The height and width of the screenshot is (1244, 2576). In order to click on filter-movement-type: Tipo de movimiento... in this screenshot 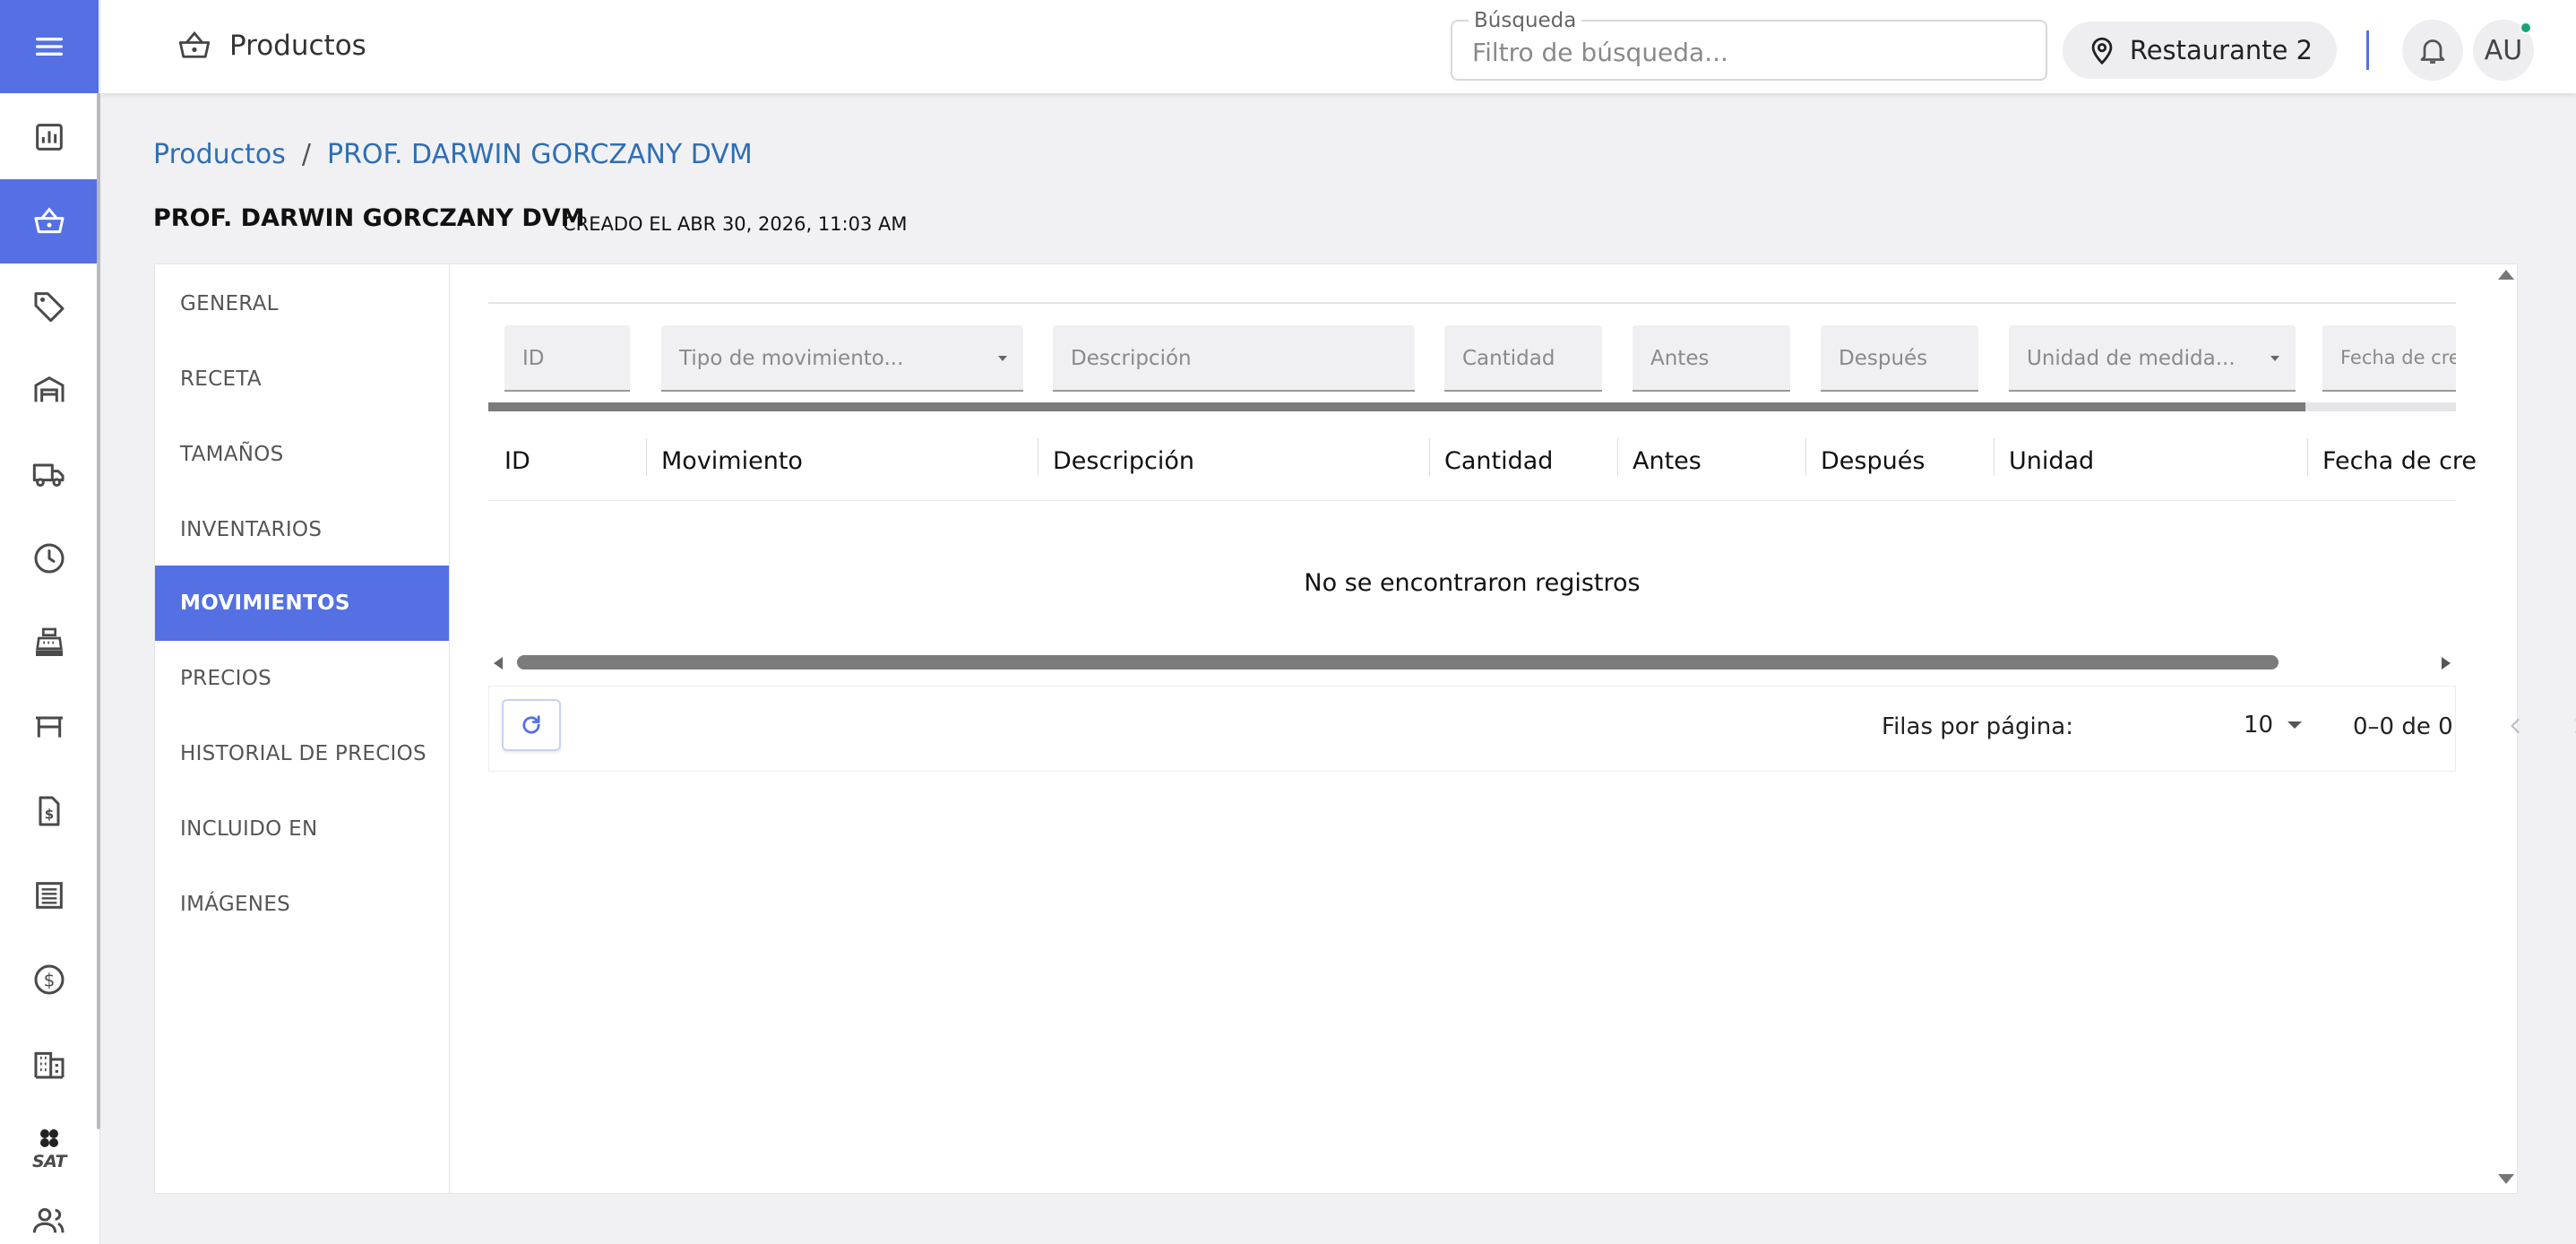, I will do `click(842, 358)`.